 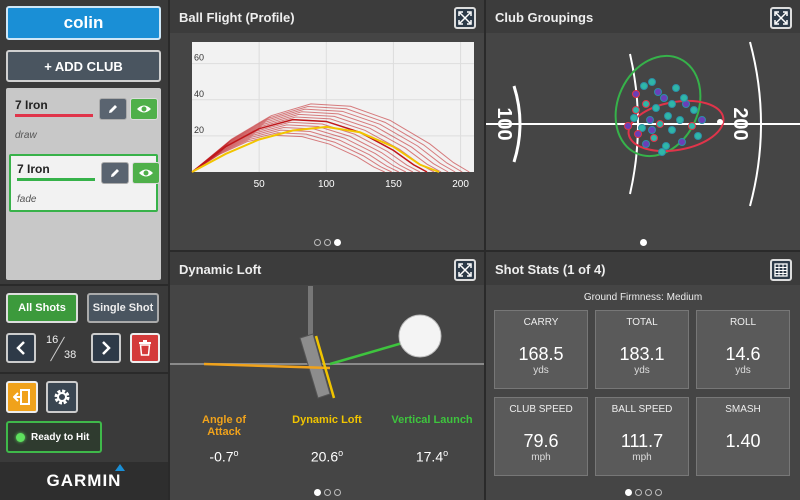 I want to click on ground-firmness: Ground Firmness: Medium, so click(x=643, y=297).